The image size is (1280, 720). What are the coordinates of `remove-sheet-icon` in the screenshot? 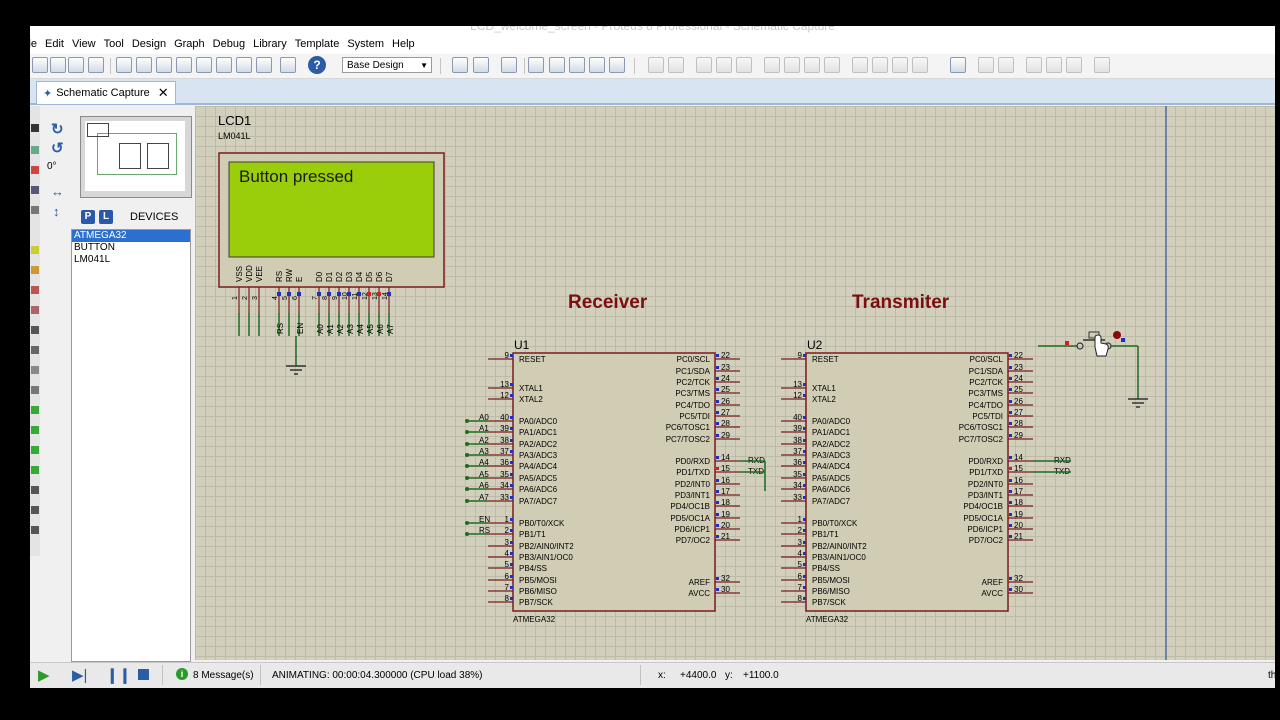 It's located at (1054, 65).